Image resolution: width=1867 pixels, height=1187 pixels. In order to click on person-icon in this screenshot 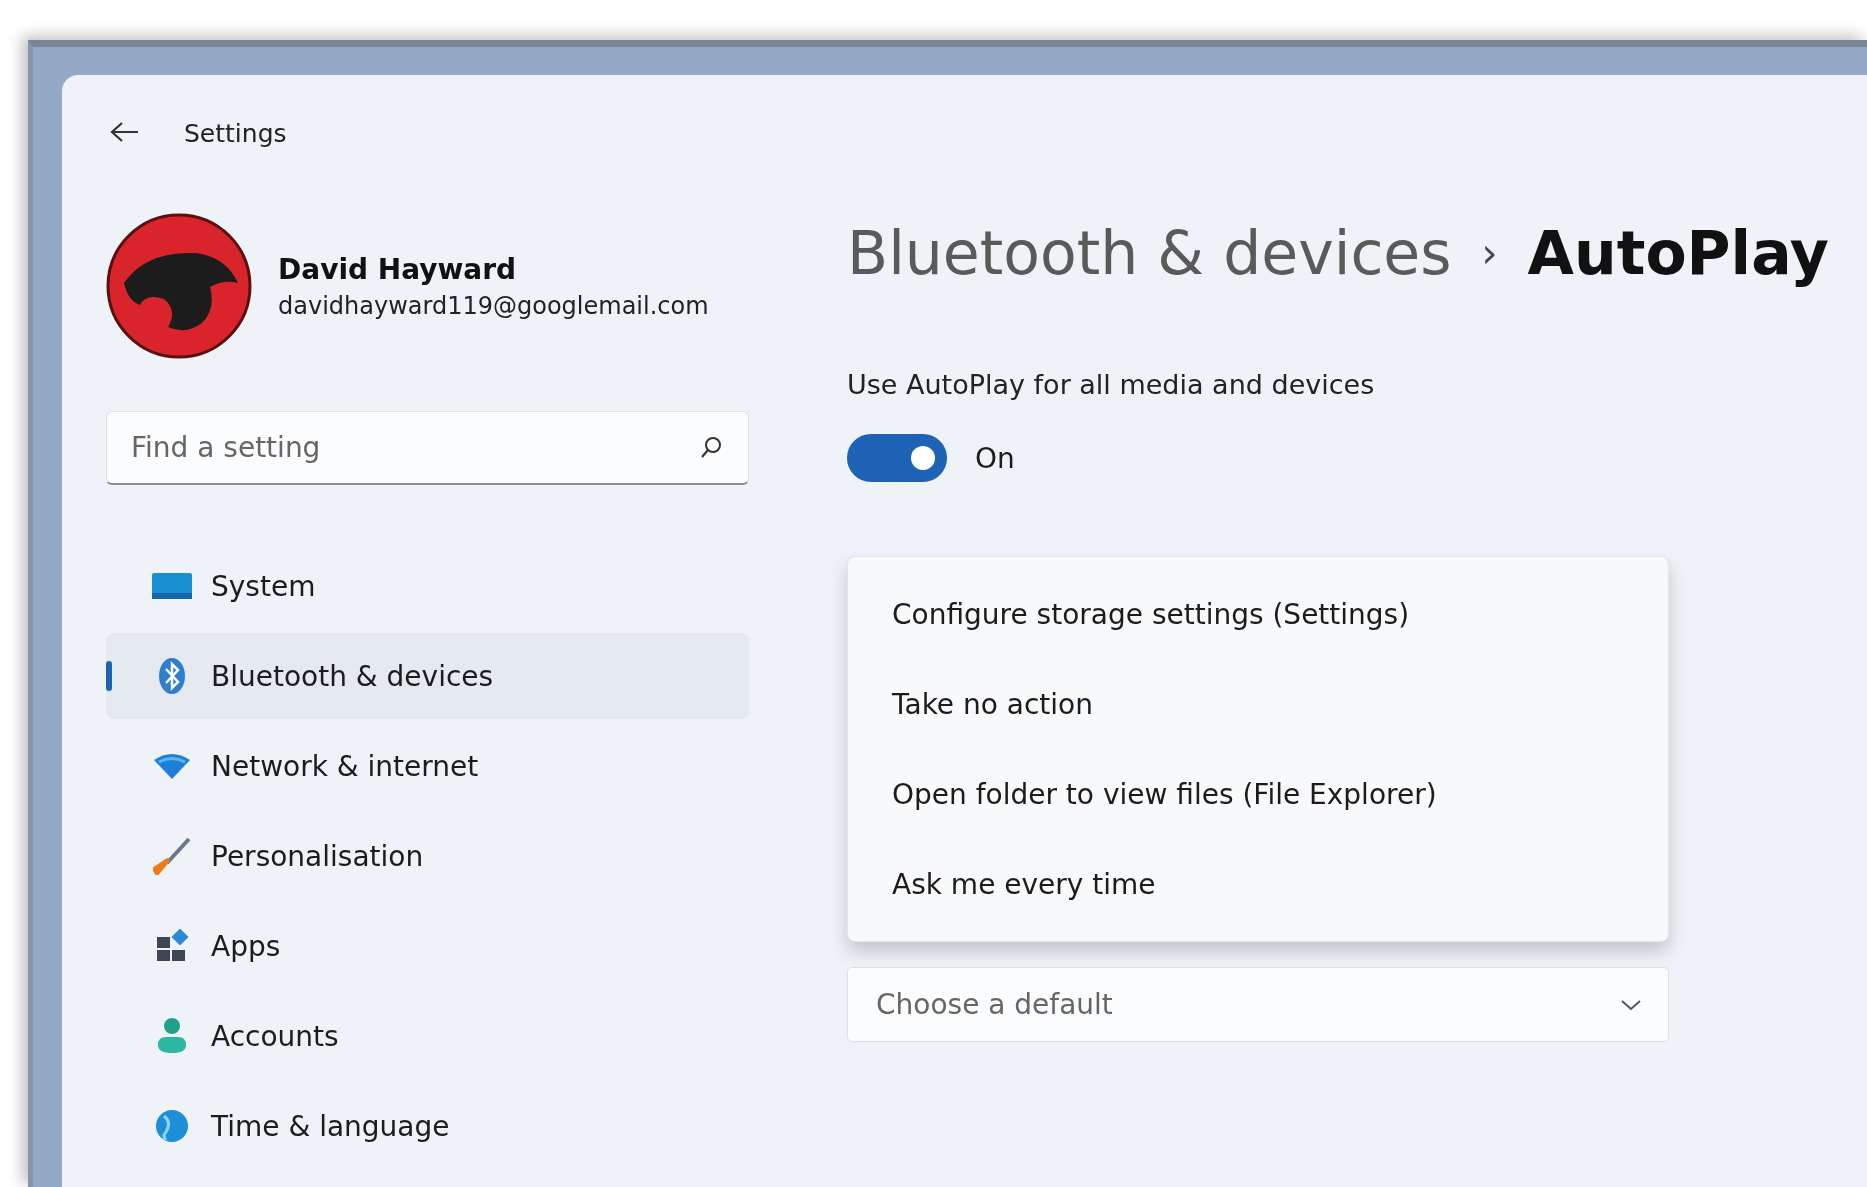, I will do `click(171, 1036)`.